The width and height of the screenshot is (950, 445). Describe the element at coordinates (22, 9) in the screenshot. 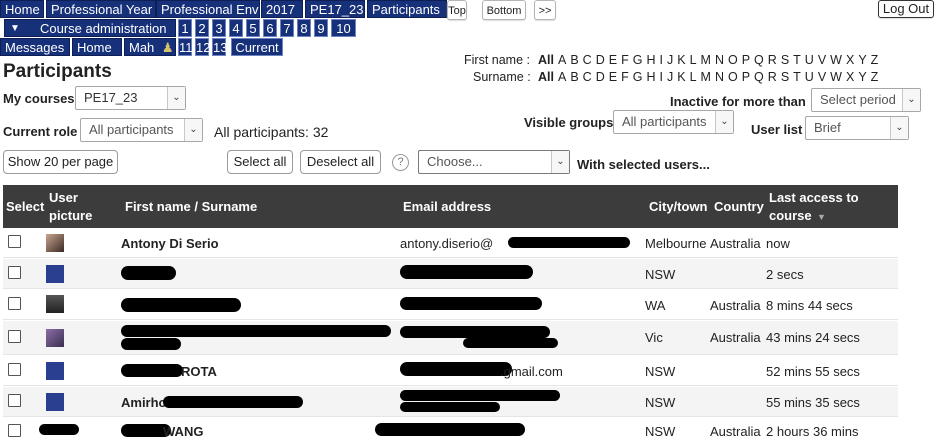

I see `breadcrumb-home: Home` at that location.